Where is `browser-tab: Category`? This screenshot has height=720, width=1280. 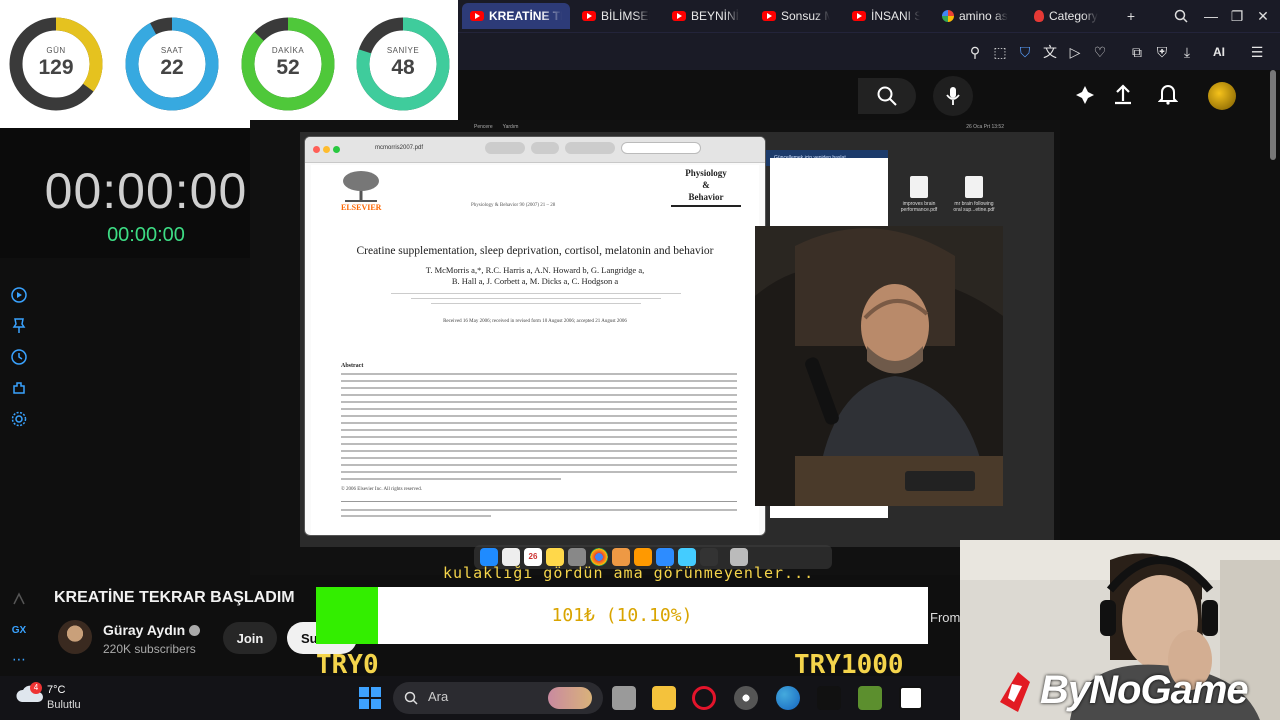
browser-tab: Category is located at coordinates (1069, 16).